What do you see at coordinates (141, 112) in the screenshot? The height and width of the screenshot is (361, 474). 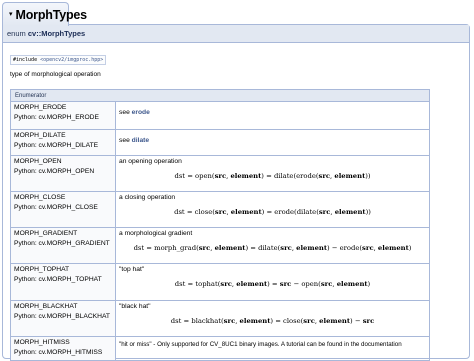 I see `erode-link: erode` at bounding box center [141, 112].